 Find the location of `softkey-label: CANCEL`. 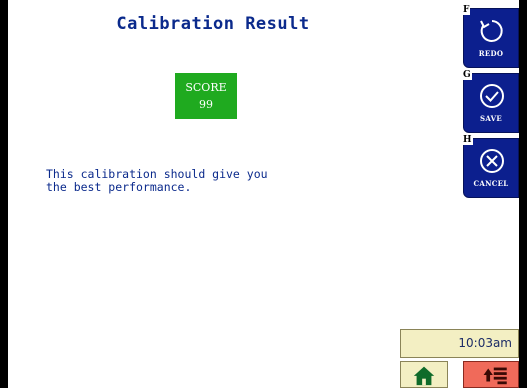

softkey-label: CANCEL is located at coordinates (491, 183).